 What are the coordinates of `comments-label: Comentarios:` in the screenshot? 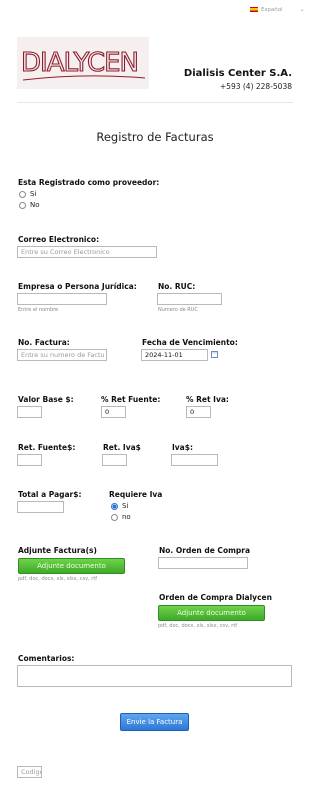 It's located at (46, 658).